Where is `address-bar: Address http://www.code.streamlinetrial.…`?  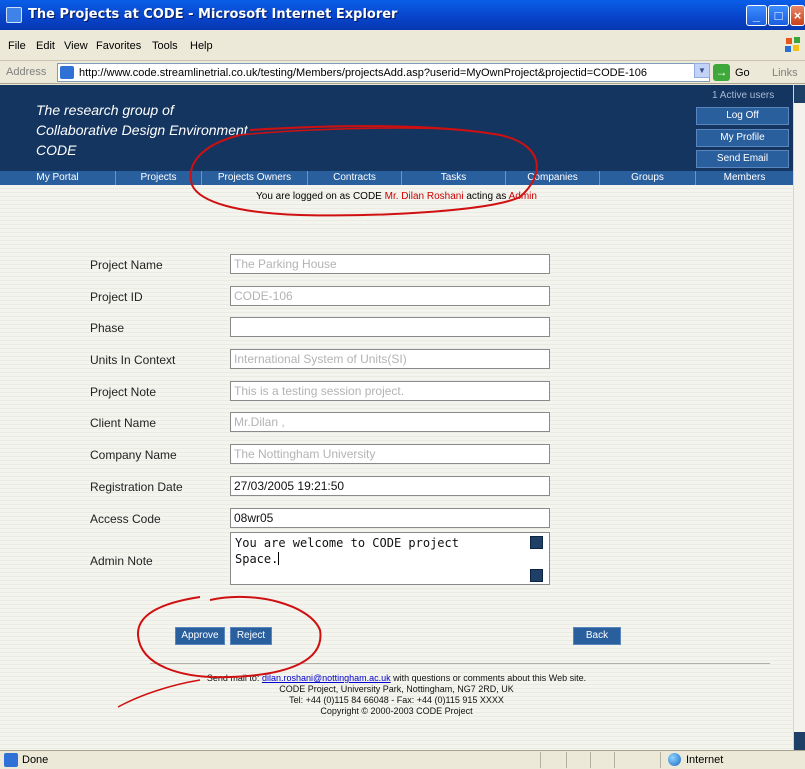 address-bar: Address http://www.code.streamlinetrial.… is located at coordinates (402, 73).